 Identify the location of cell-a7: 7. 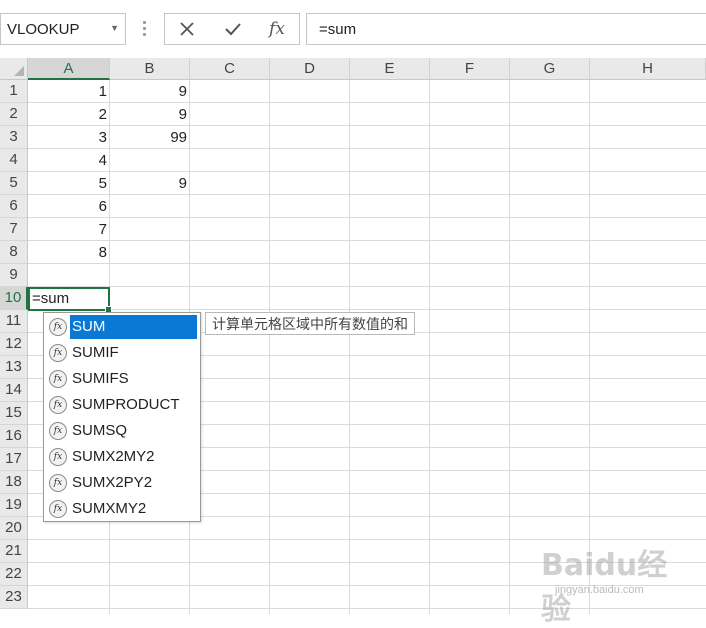
(69, 229).